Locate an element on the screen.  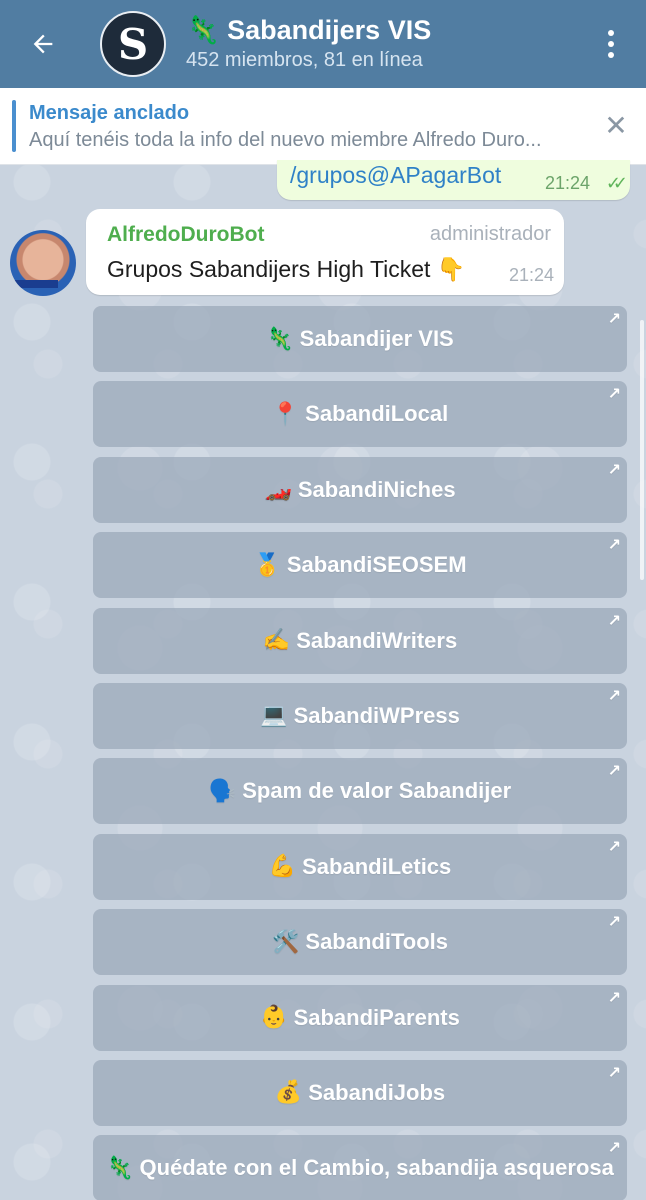
read-checks-icon: ✓✓ is located at coordinates (616, 183).